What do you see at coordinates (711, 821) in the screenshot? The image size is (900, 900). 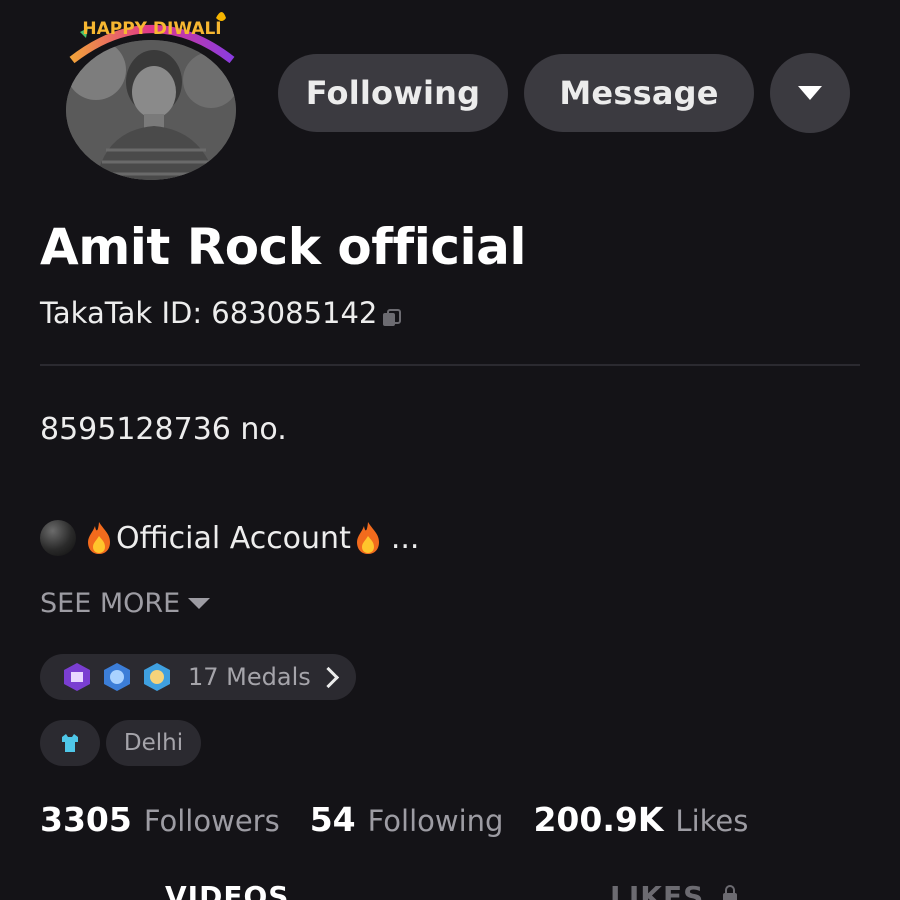 I see `likes-label: Likes` at bounding box center [711, 821].